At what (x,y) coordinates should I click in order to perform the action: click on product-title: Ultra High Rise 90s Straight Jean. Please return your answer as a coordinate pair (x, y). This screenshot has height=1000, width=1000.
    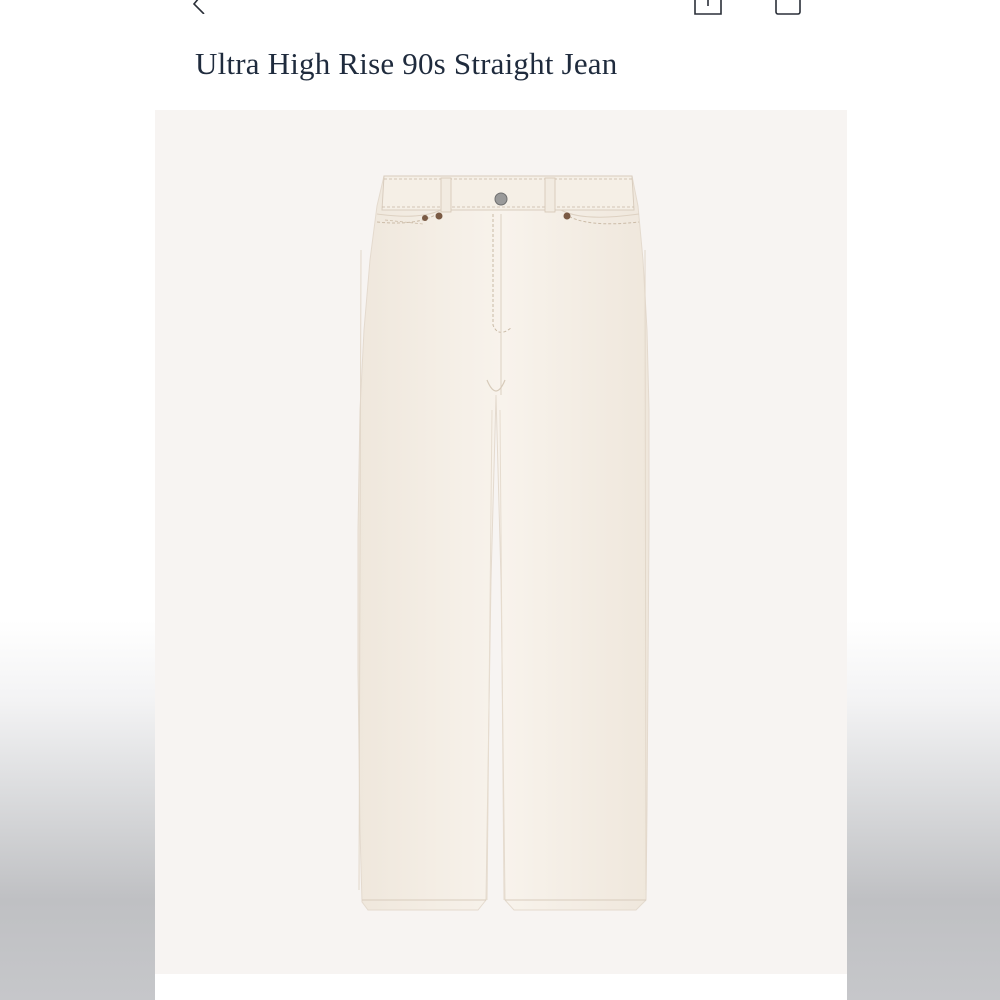
    Looking at the image, I should click on (406, 63).